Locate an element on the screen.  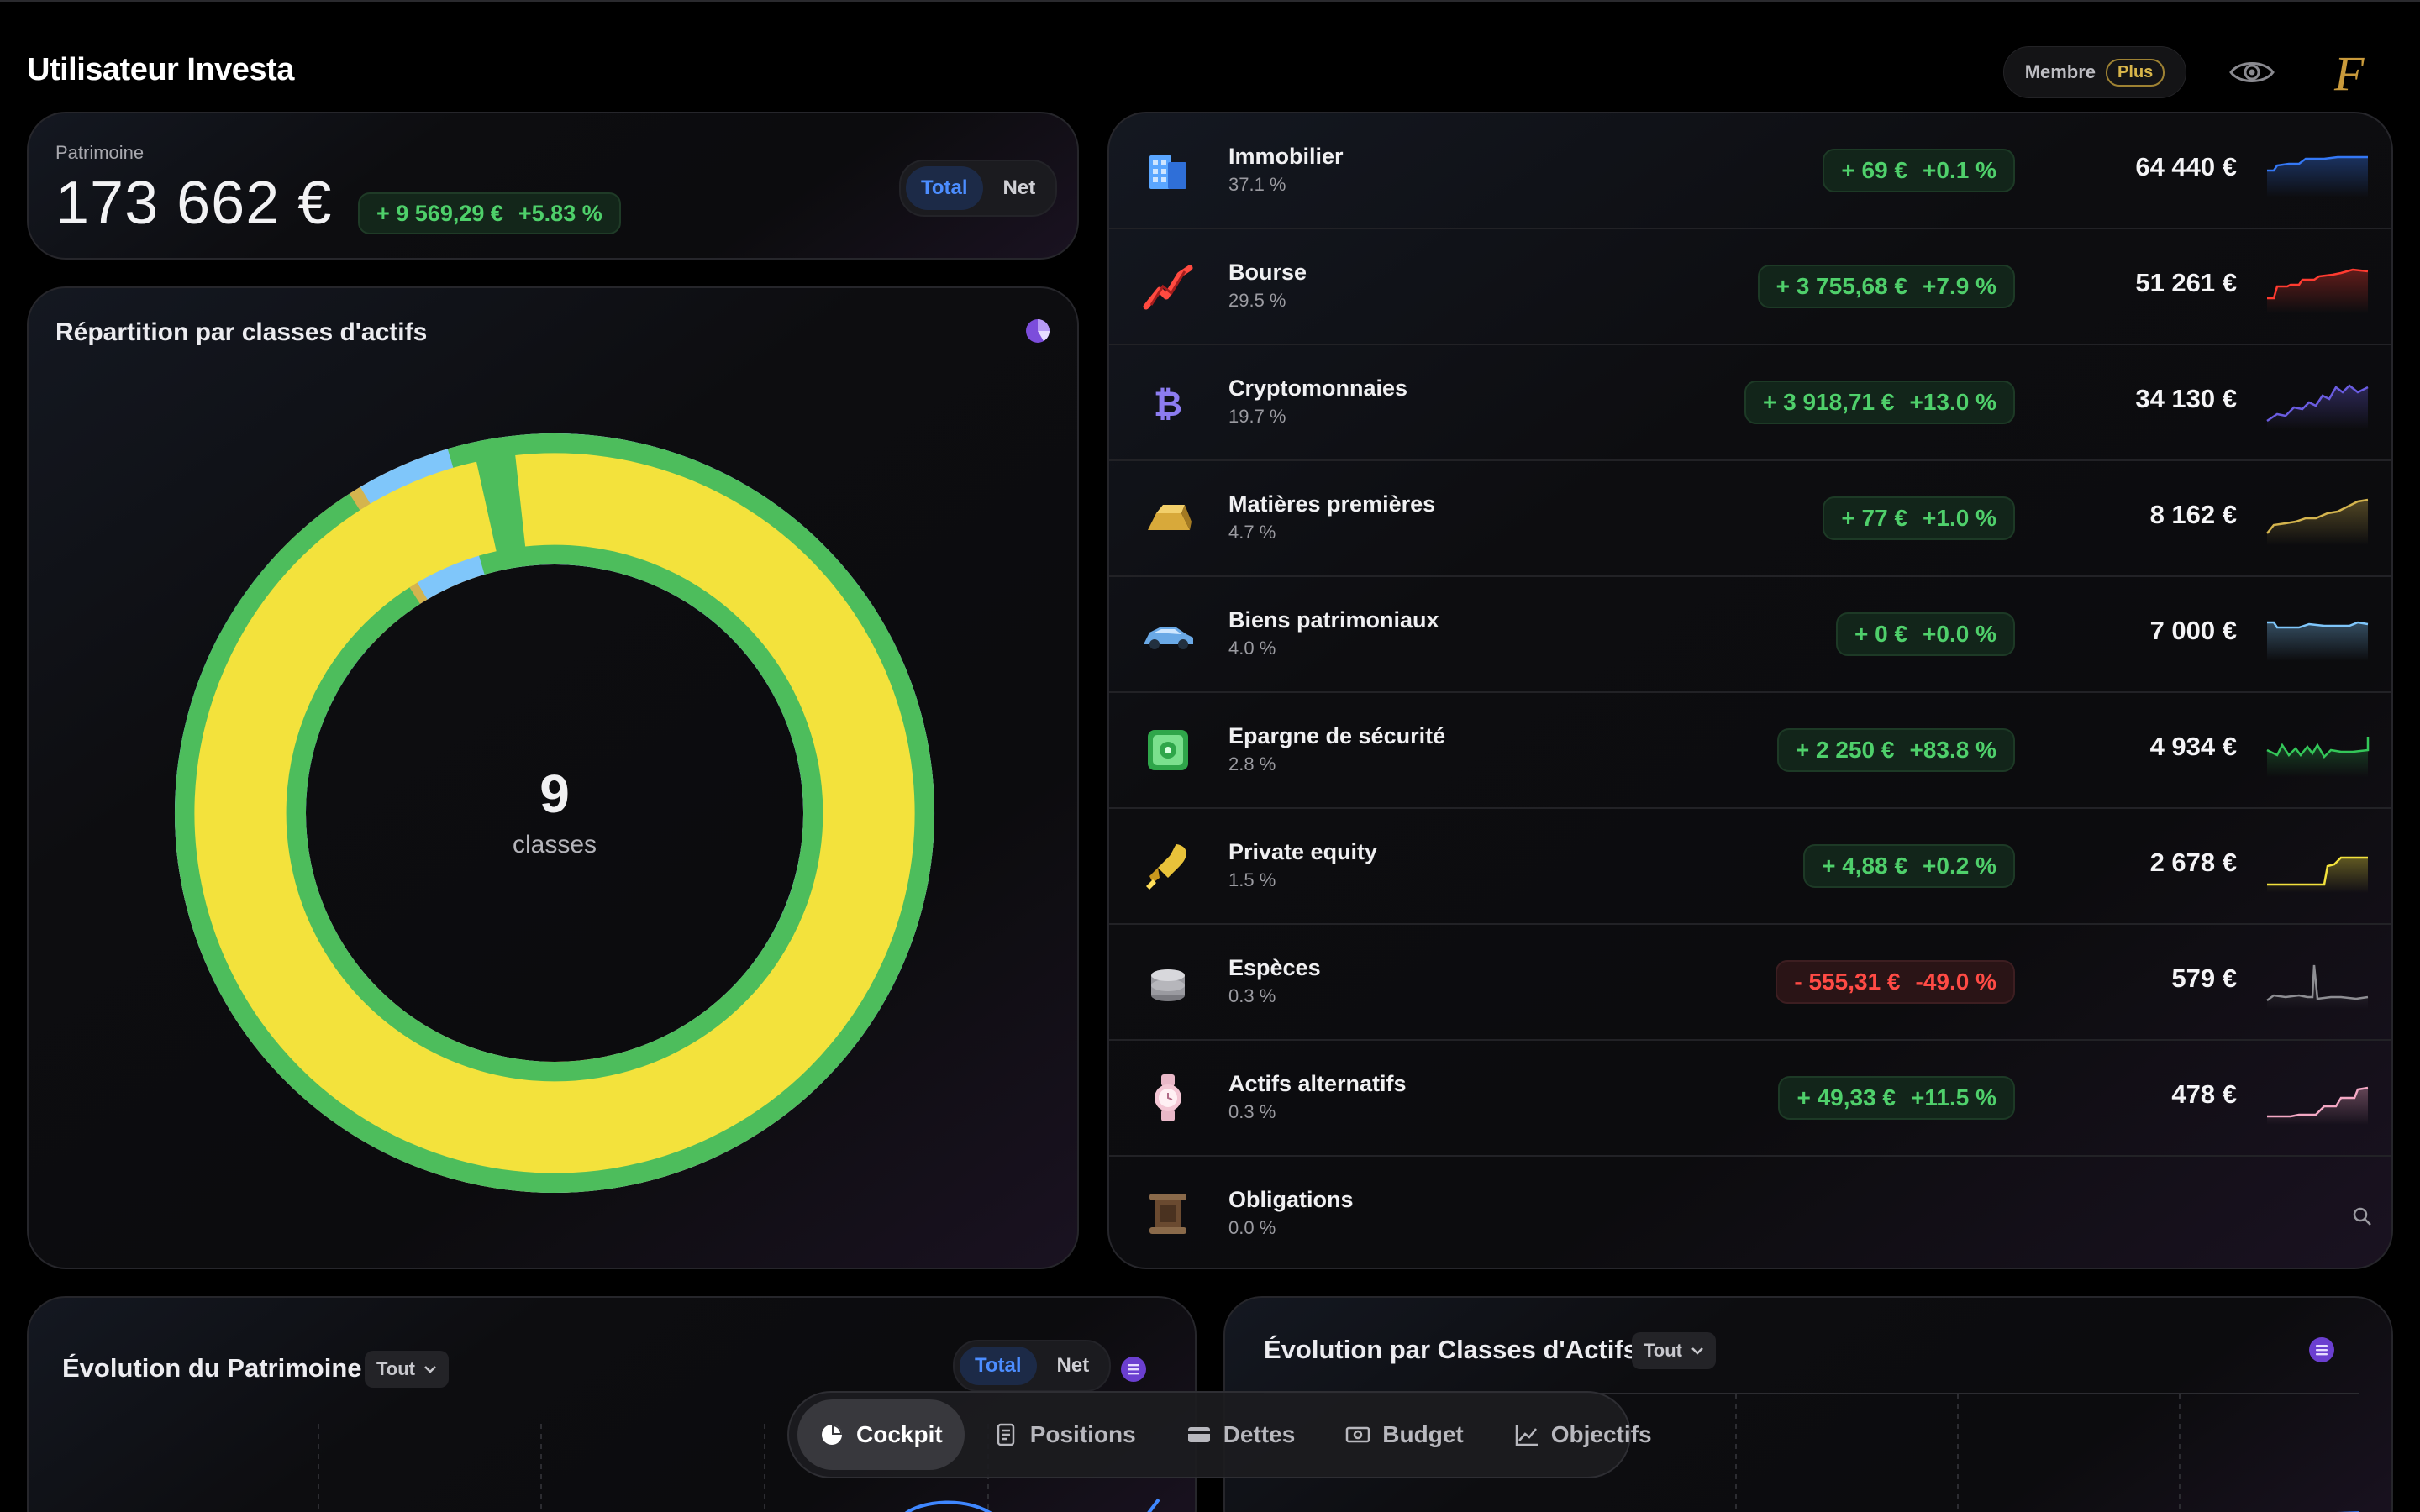
patrimoine-label: Patrimoine is located at coordinates (100, 152).